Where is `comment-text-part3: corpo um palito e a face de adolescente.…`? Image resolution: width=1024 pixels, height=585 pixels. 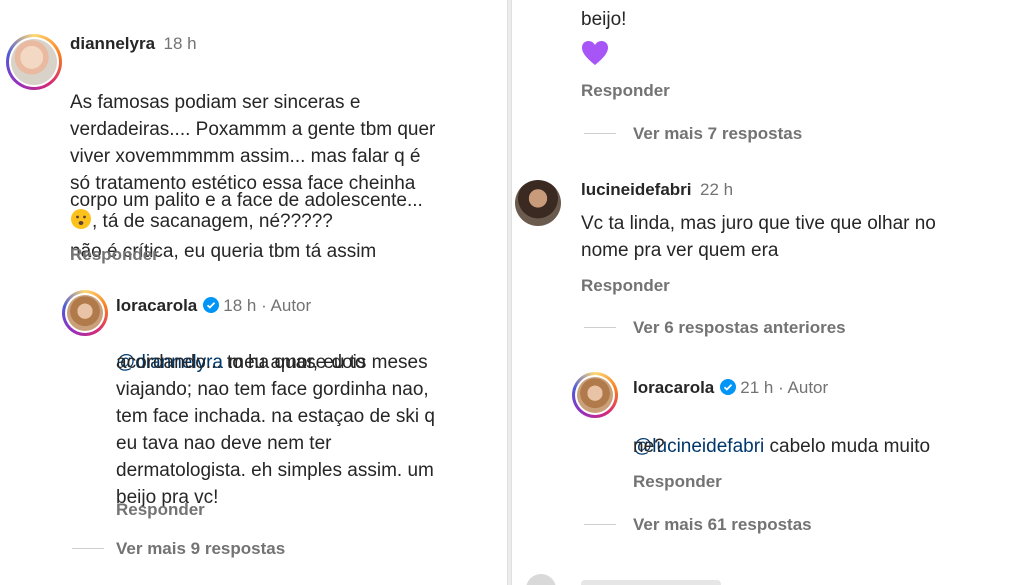 comment-text-part3: corpo um palito e a face de adolescente.… is located at coordinates (246, 200).